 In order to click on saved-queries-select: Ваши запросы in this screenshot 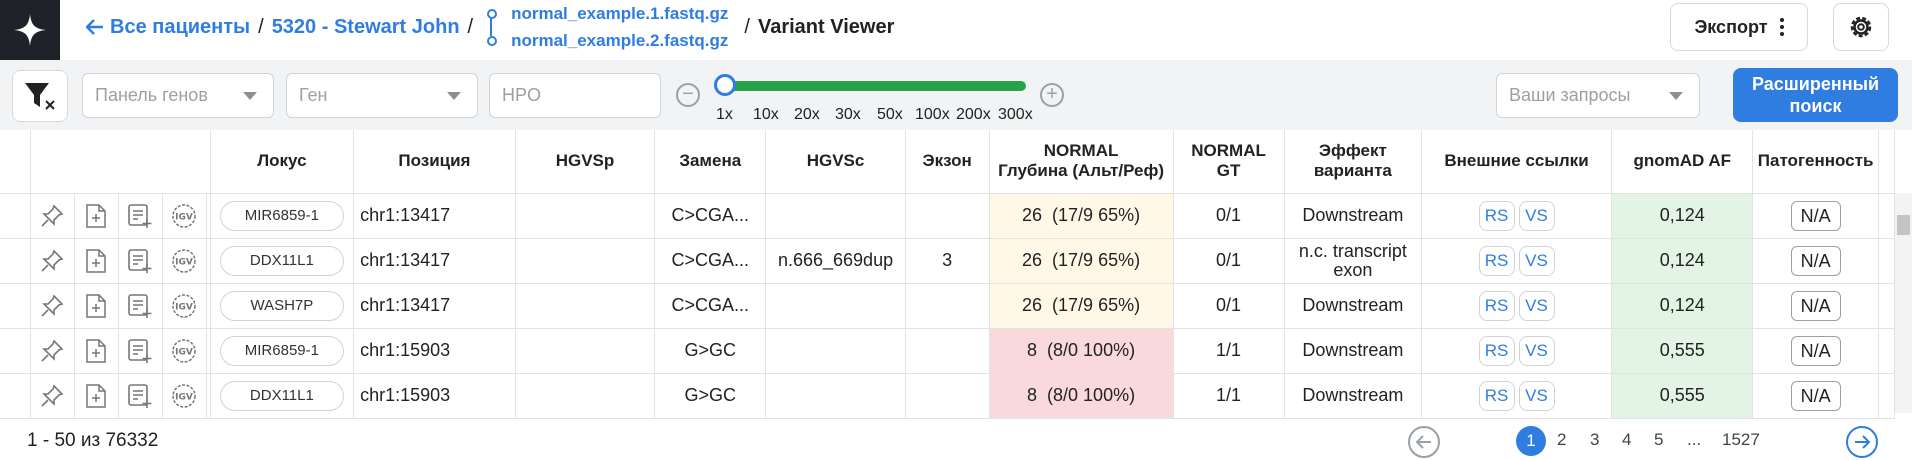, I will do `click(1598, 95)`.